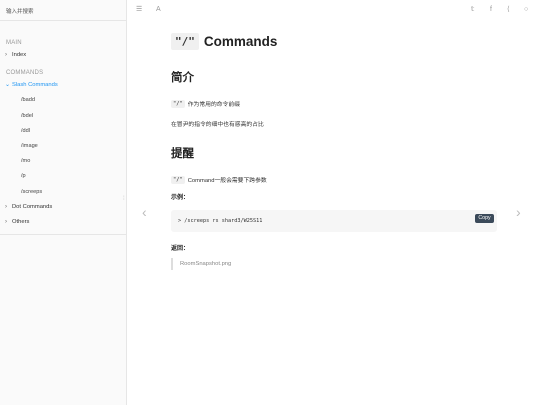 This screenshot has height=405, width=540. What do you see at coordinates (334, 221) in the screenshot?
I see `code-block: > /screeps rs shard3/W25S11 Copy` at bounding box center [334, 221].